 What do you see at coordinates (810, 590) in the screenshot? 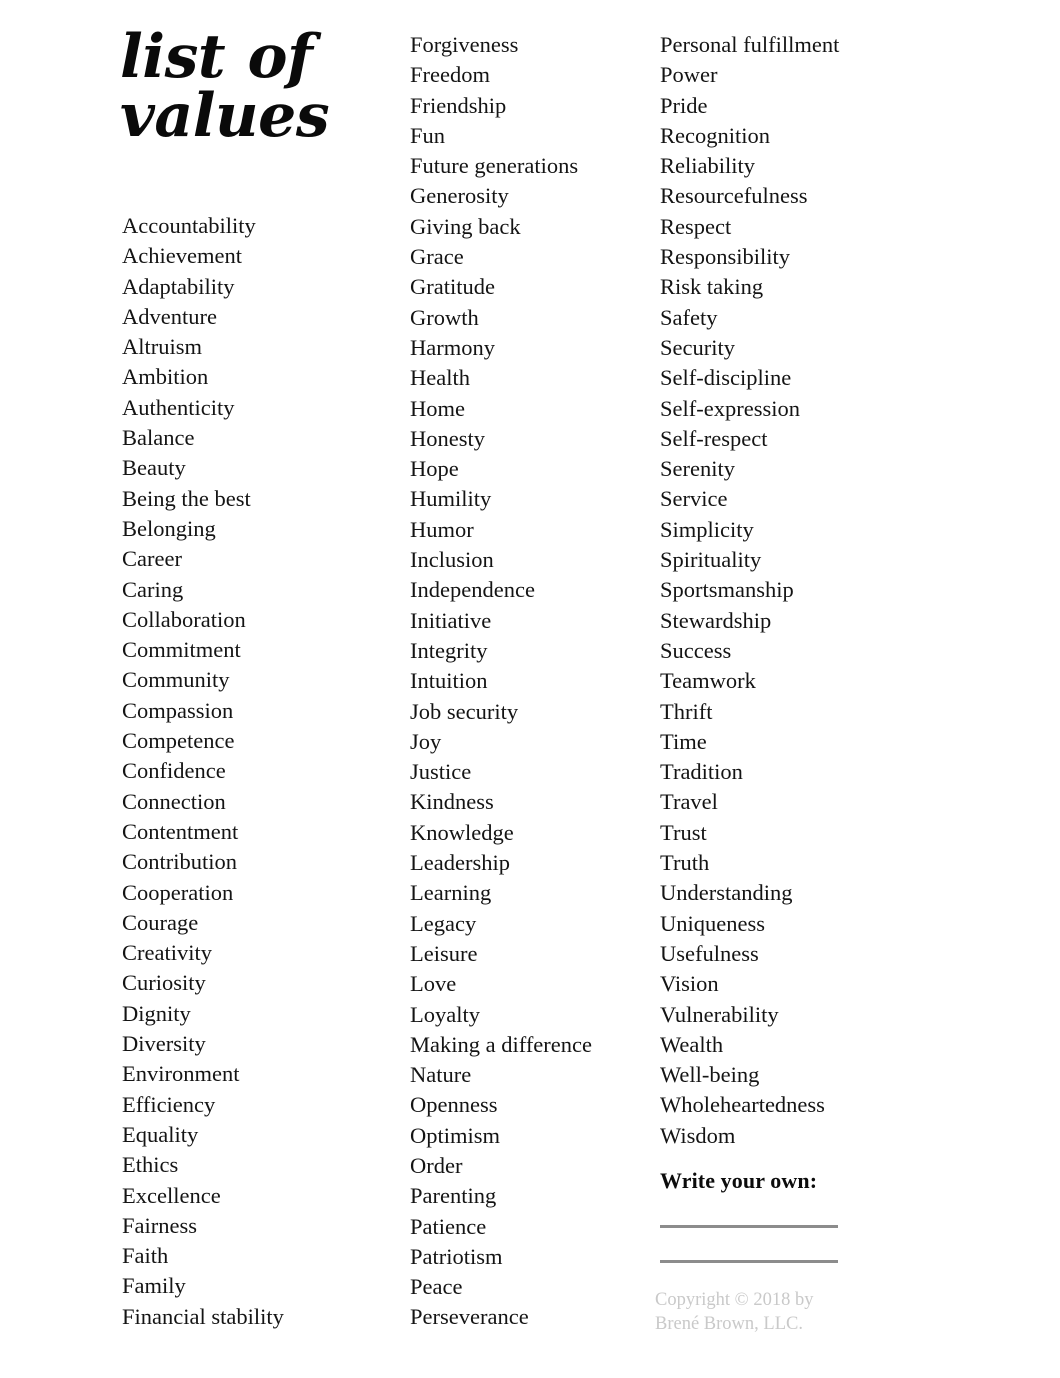
I see `value-item: Sportsmanship` at bounding box center [810, 590].